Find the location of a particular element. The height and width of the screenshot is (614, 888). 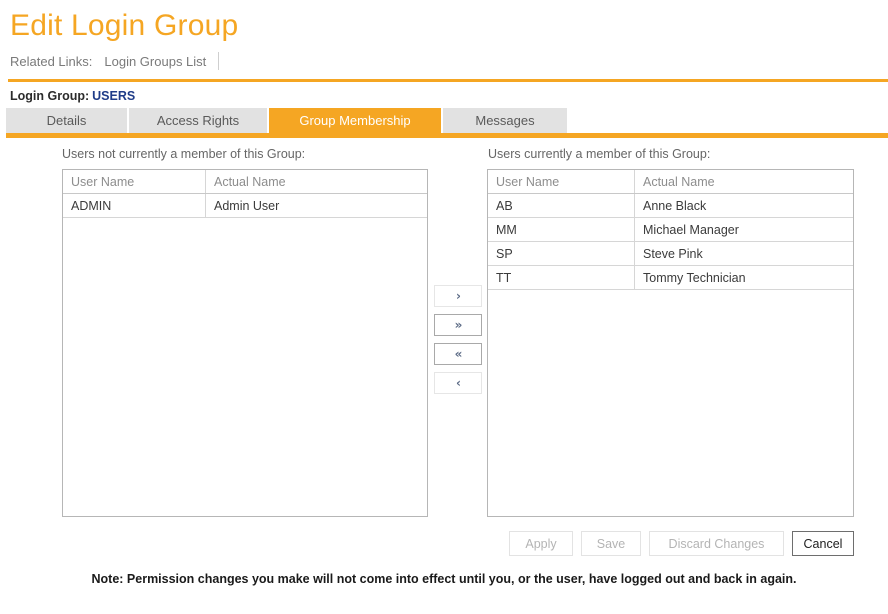

action-button-row: Apply Save Discard Changes Cancel is located at coordinates (681, 543).